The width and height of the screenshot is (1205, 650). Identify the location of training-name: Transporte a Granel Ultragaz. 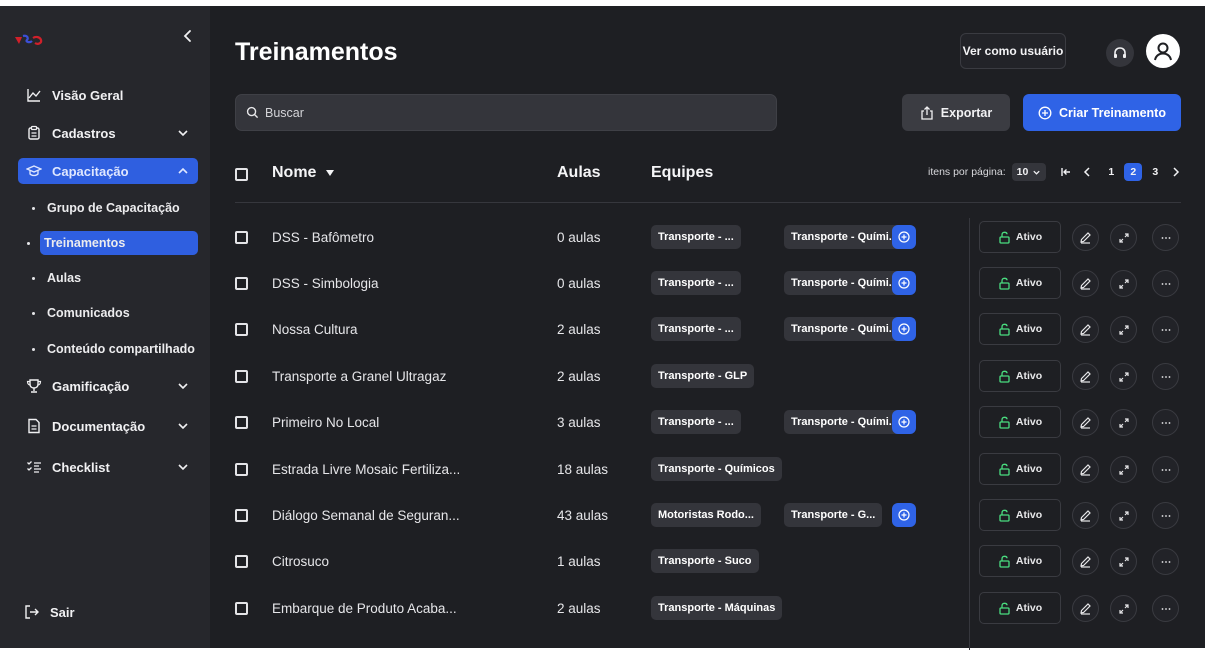
(359, 376).